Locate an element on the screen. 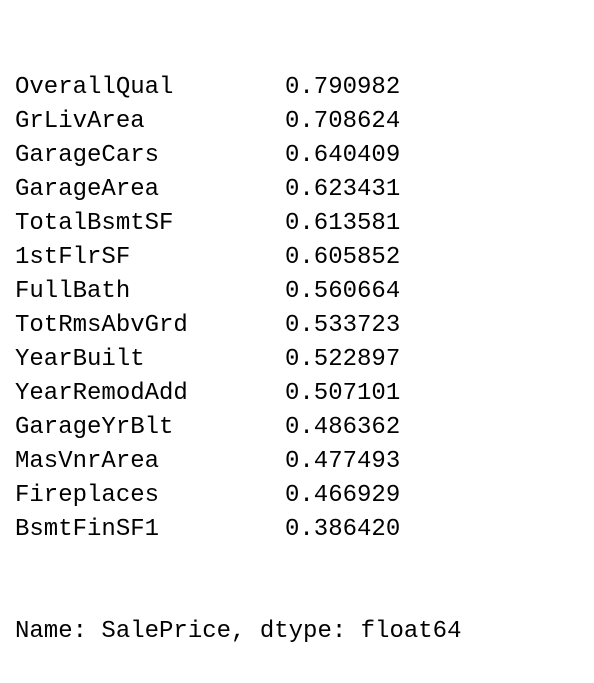 The image size is (594, 683). series-index-label: 1stFlrSF is located at coordinates (73, 257).